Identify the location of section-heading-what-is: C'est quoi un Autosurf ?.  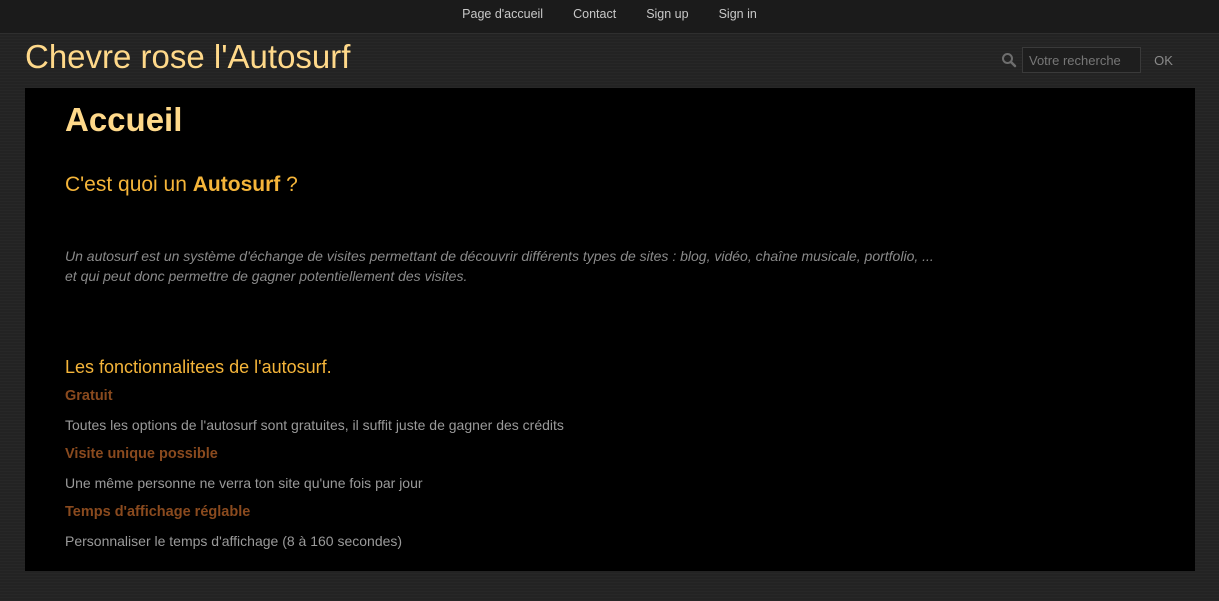
(181, 185).